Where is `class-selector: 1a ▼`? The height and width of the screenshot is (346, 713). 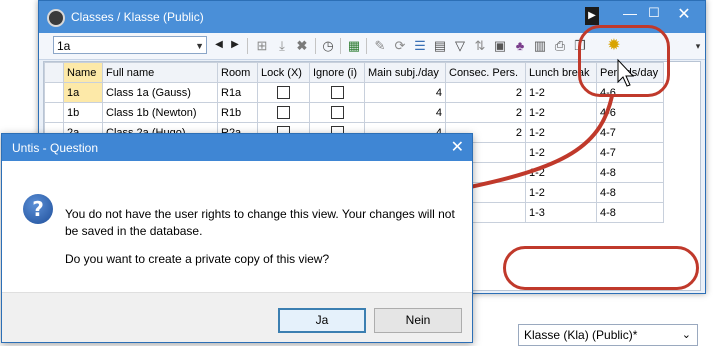 class-selector: 1a ▼ is located at coordinates (130, 45).